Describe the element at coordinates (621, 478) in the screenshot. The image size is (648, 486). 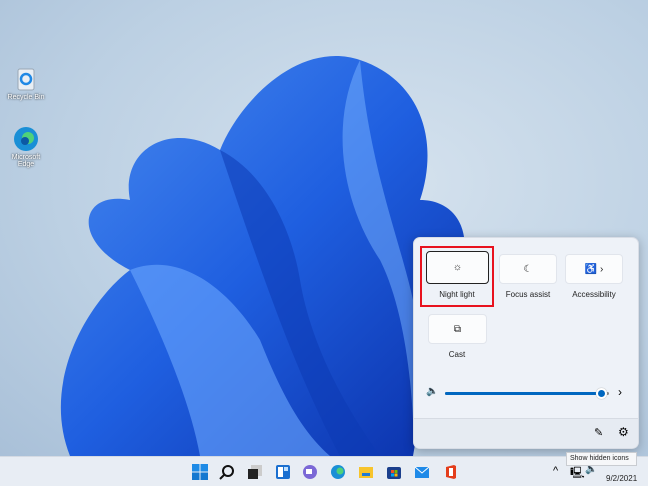
I see `clock-date: 9/2/2021` at that location.